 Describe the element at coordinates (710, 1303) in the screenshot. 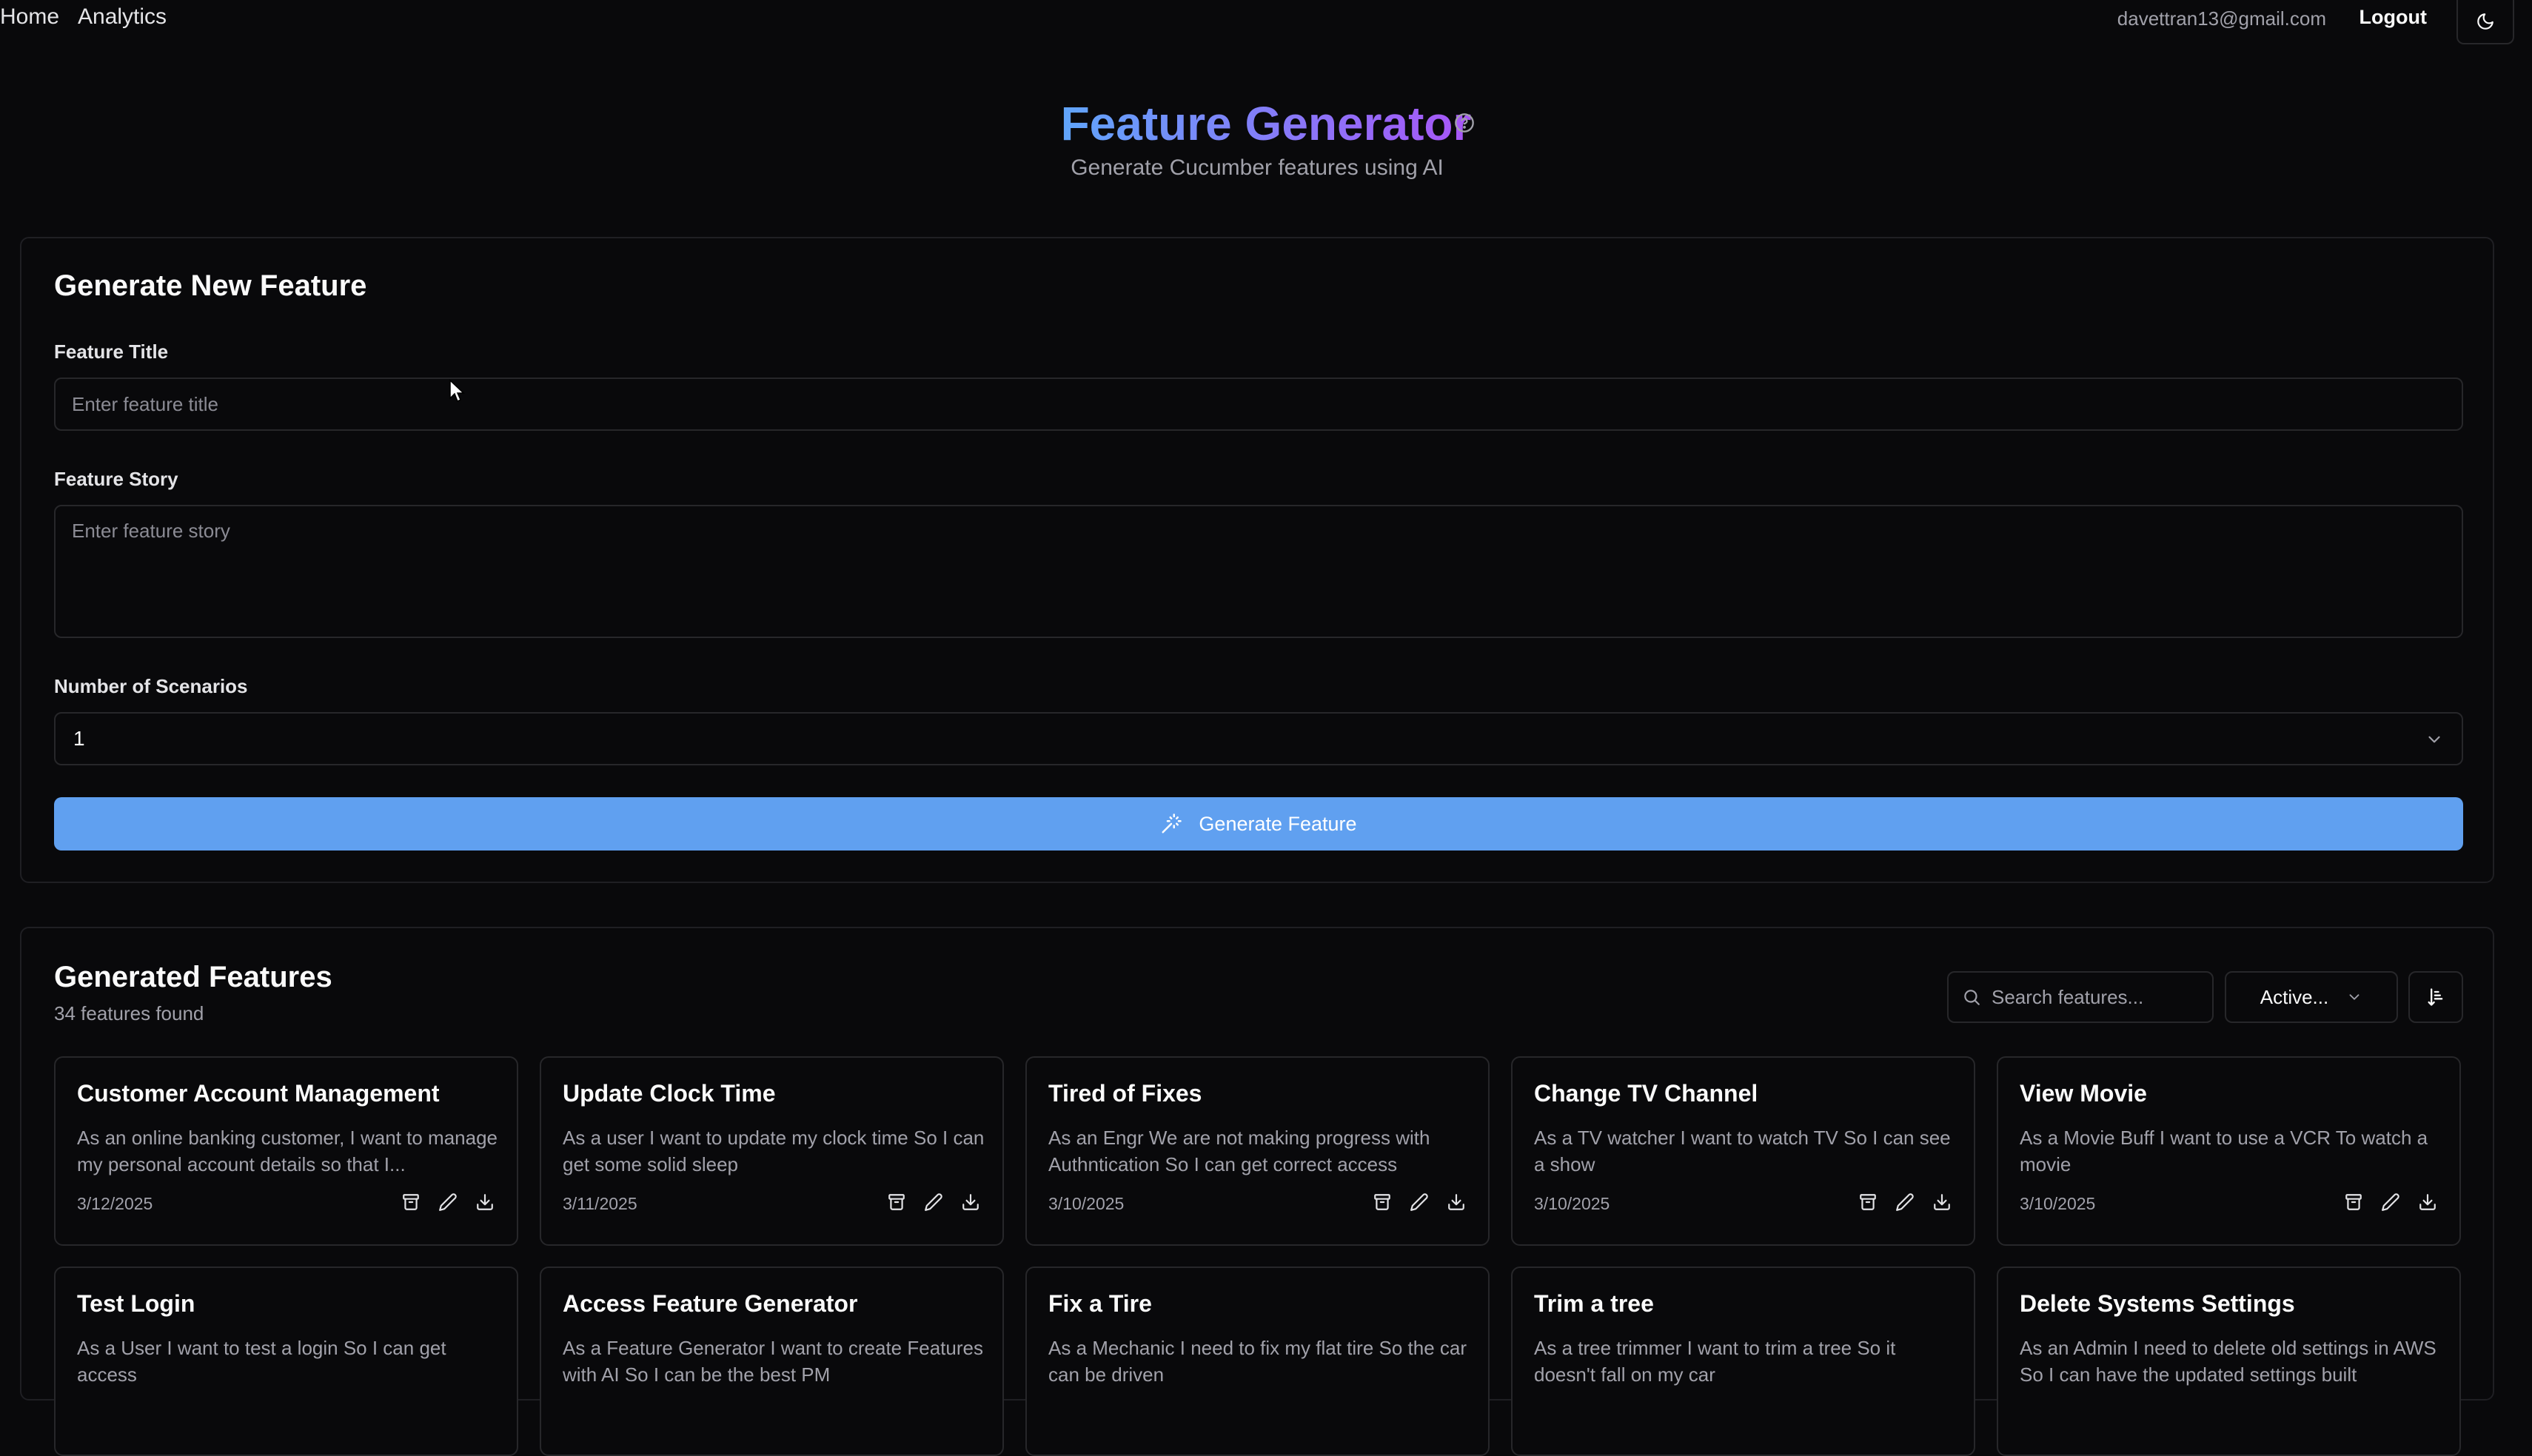

I see `feature-card-title: Access Feature Generator` at that location.